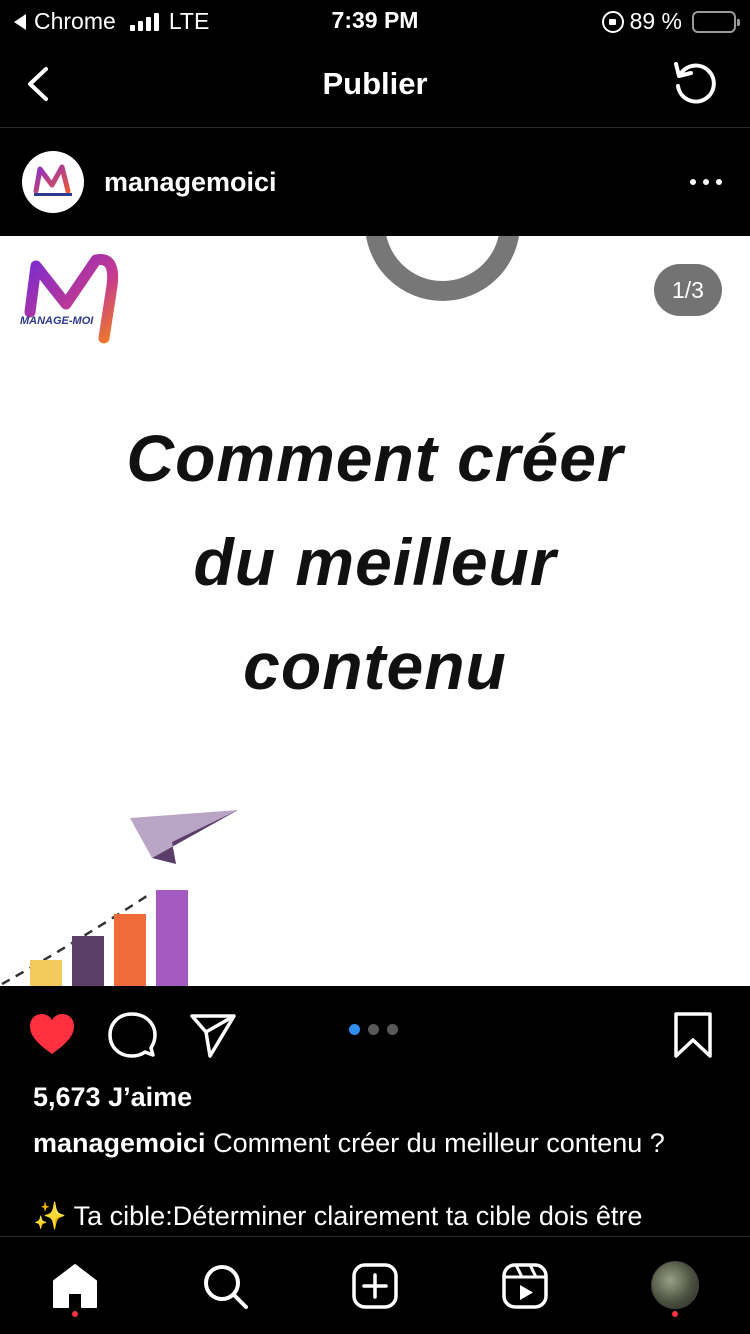  What do you see at coordinates (75, 1314) in the screenshot?
I see `home-notification-dot` at bounding box center [75, 1314].